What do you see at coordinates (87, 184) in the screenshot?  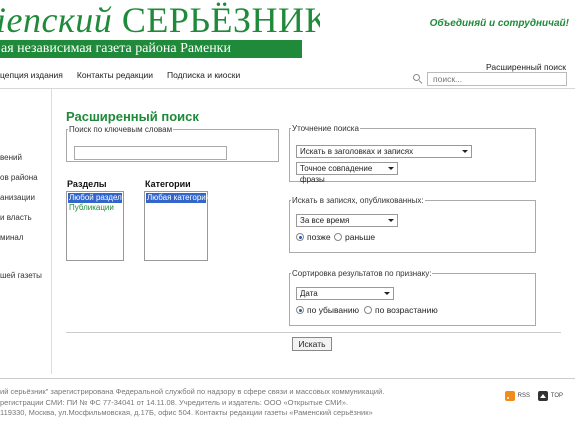 I see `sections-label: Разделы` at bounding box center [87, 184].